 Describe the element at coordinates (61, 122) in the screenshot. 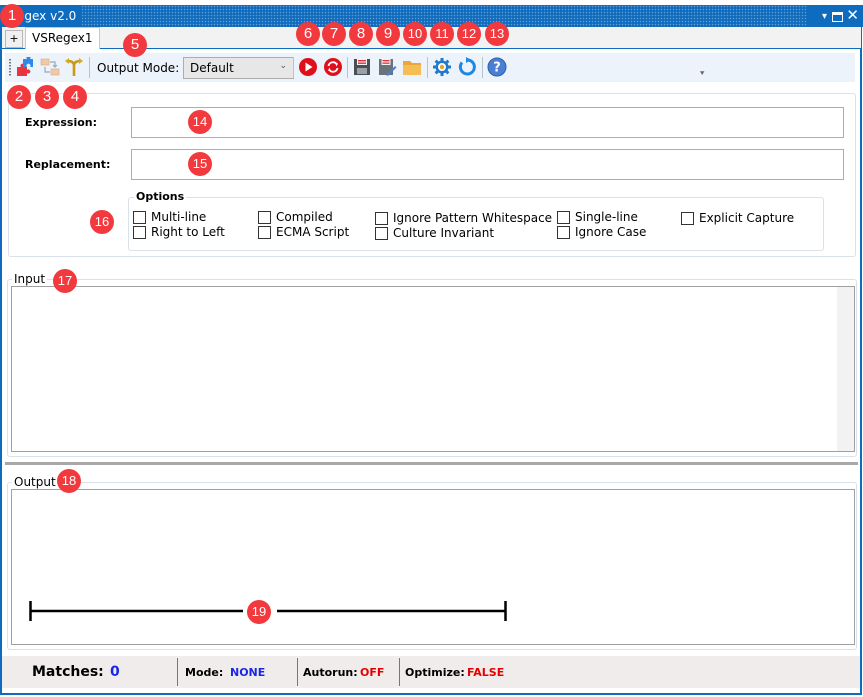

I see `expression-label: Expression:` at that location.